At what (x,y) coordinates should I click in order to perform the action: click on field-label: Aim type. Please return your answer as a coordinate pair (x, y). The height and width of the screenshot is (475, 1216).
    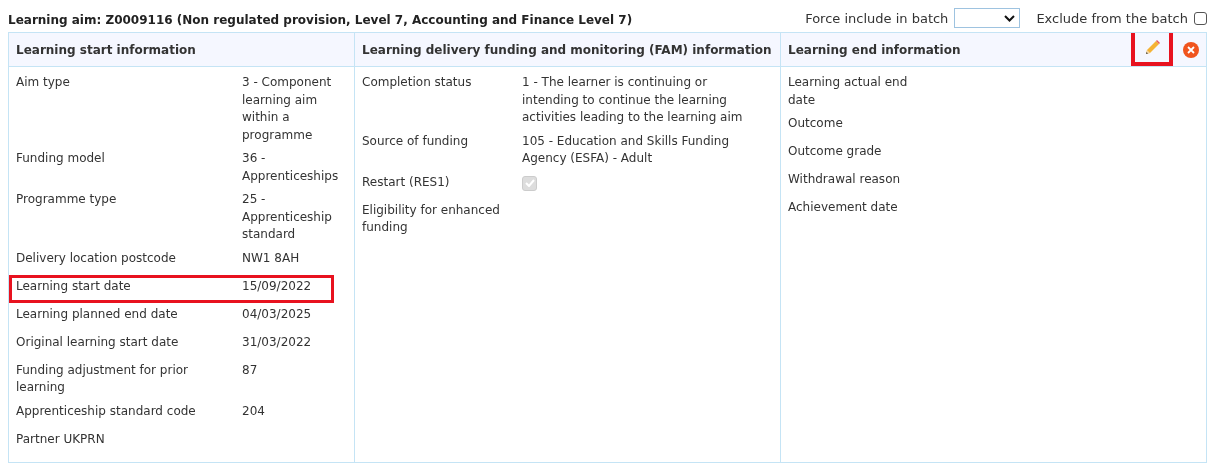
    Looking at the image, I should click on (43, 82).